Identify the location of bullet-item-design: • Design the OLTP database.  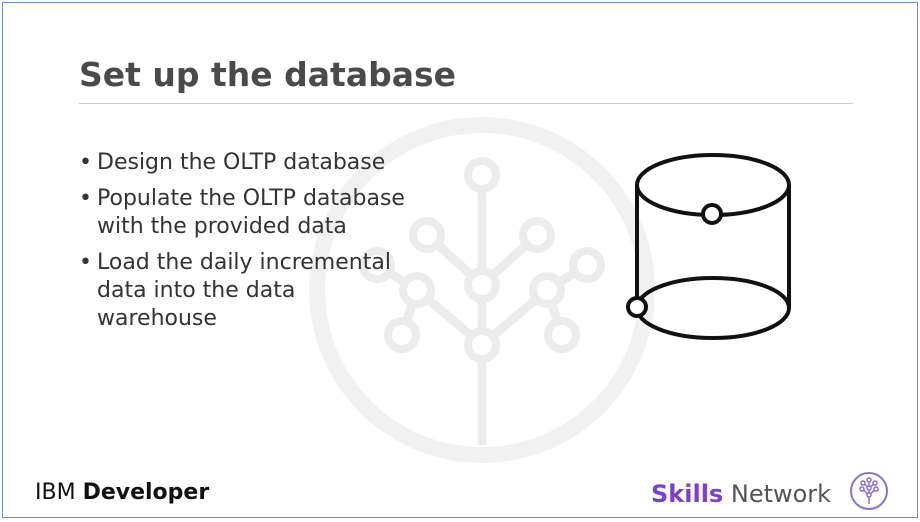
(267, 163).